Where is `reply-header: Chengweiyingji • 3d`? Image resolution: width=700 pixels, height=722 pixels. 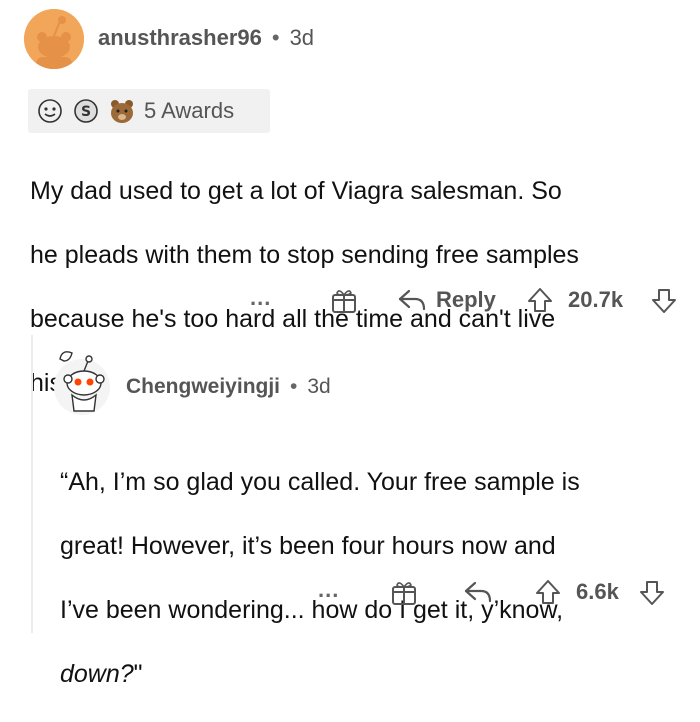
reply-header: Chengweiyingji • 3d is located at coordinates (228, 387).